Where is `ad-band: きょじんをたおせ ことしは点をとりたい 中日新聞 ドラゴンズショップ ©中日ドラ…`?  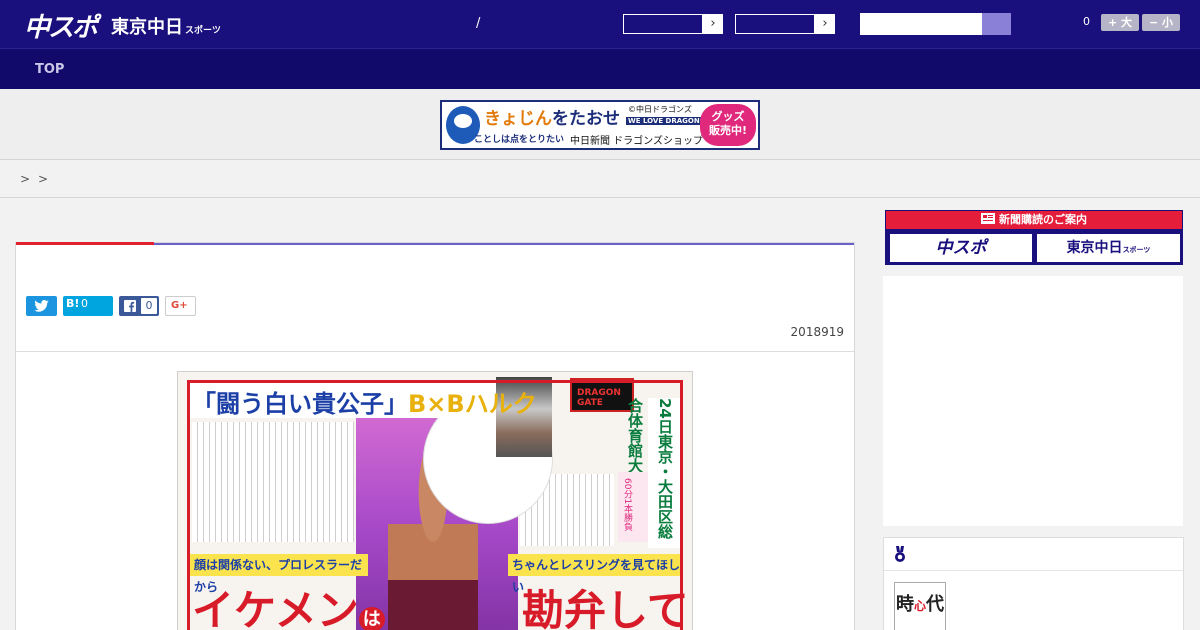
ad-band: きょじんをたおせ ことしは点をとりたい 中日新聞 ドラゴンズショップ ©中日ドラ… is located at coordinates (600, 124).